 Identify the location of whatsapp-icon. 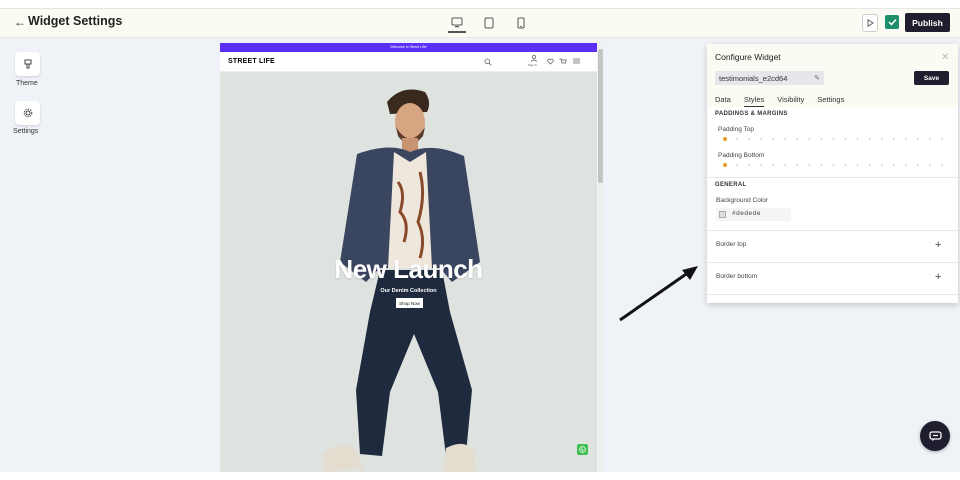
(582, 449).